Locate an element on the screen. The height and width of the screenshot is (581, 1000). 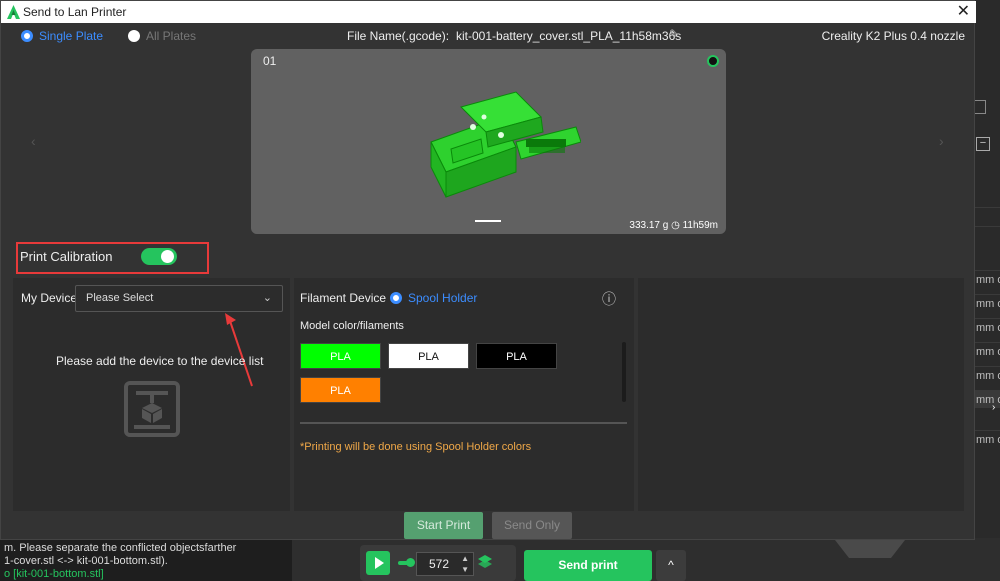
single-plate-label: Single Plate is located at coordinates (71, 36).